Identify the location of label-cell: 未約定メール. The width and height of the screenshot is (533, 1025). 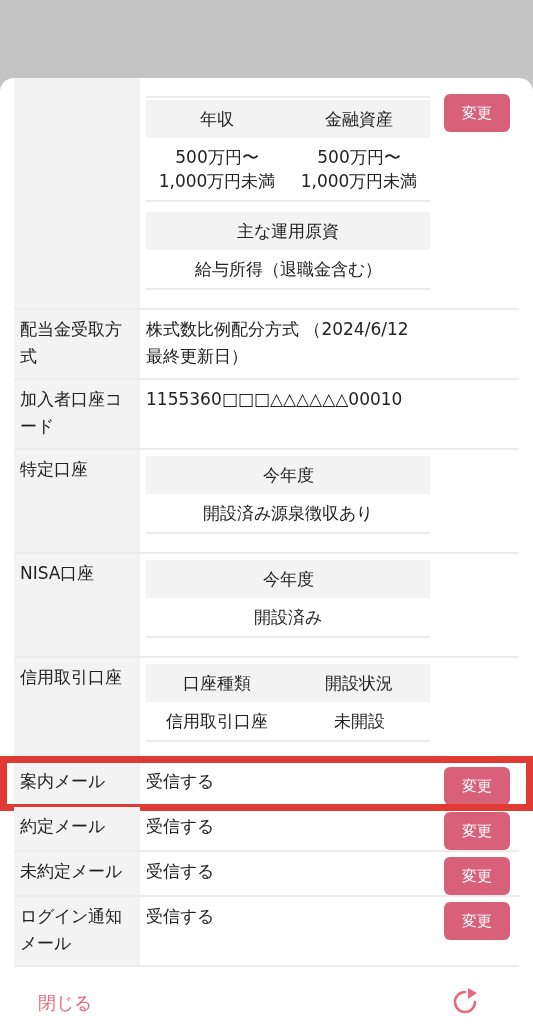
(77, 873).